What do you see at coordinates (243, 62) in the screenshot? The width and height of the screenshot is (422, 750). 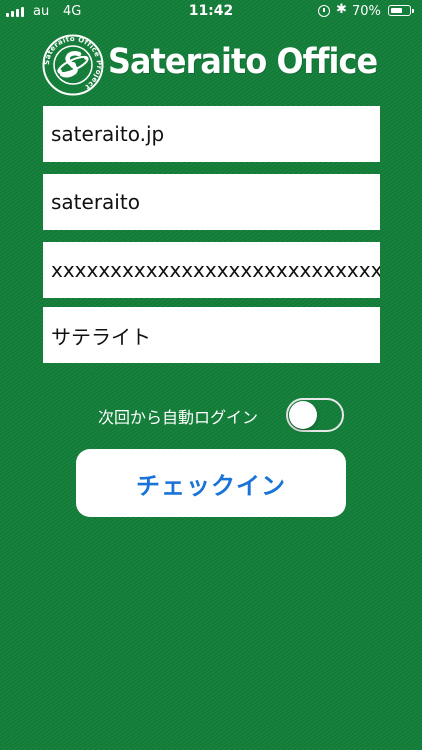 I see `app-title: Sateraito Office` at bounding box center [243, 62].